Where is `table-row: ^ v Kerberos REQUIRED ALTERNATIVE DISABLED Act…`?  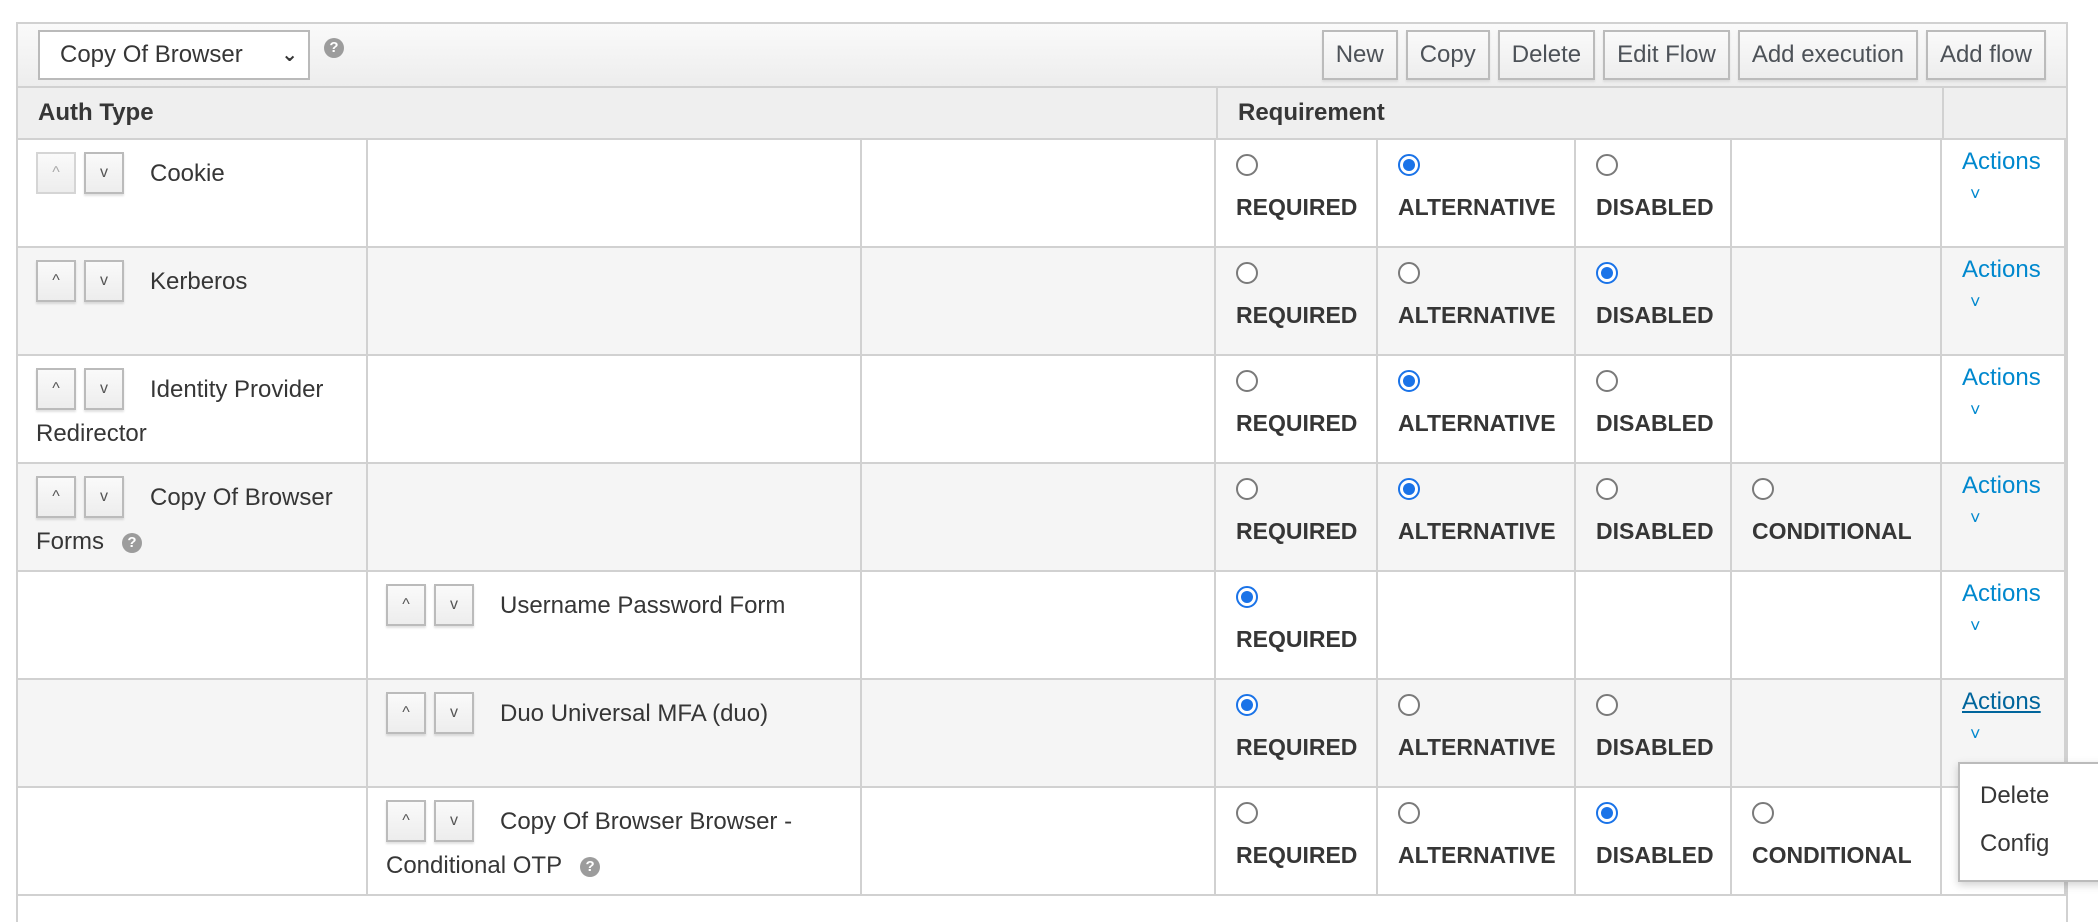 table-row: ^ v Kerberos REQUIRED ALTERNATIVE DISABLED Act… is located at coordinates (1042, 302).